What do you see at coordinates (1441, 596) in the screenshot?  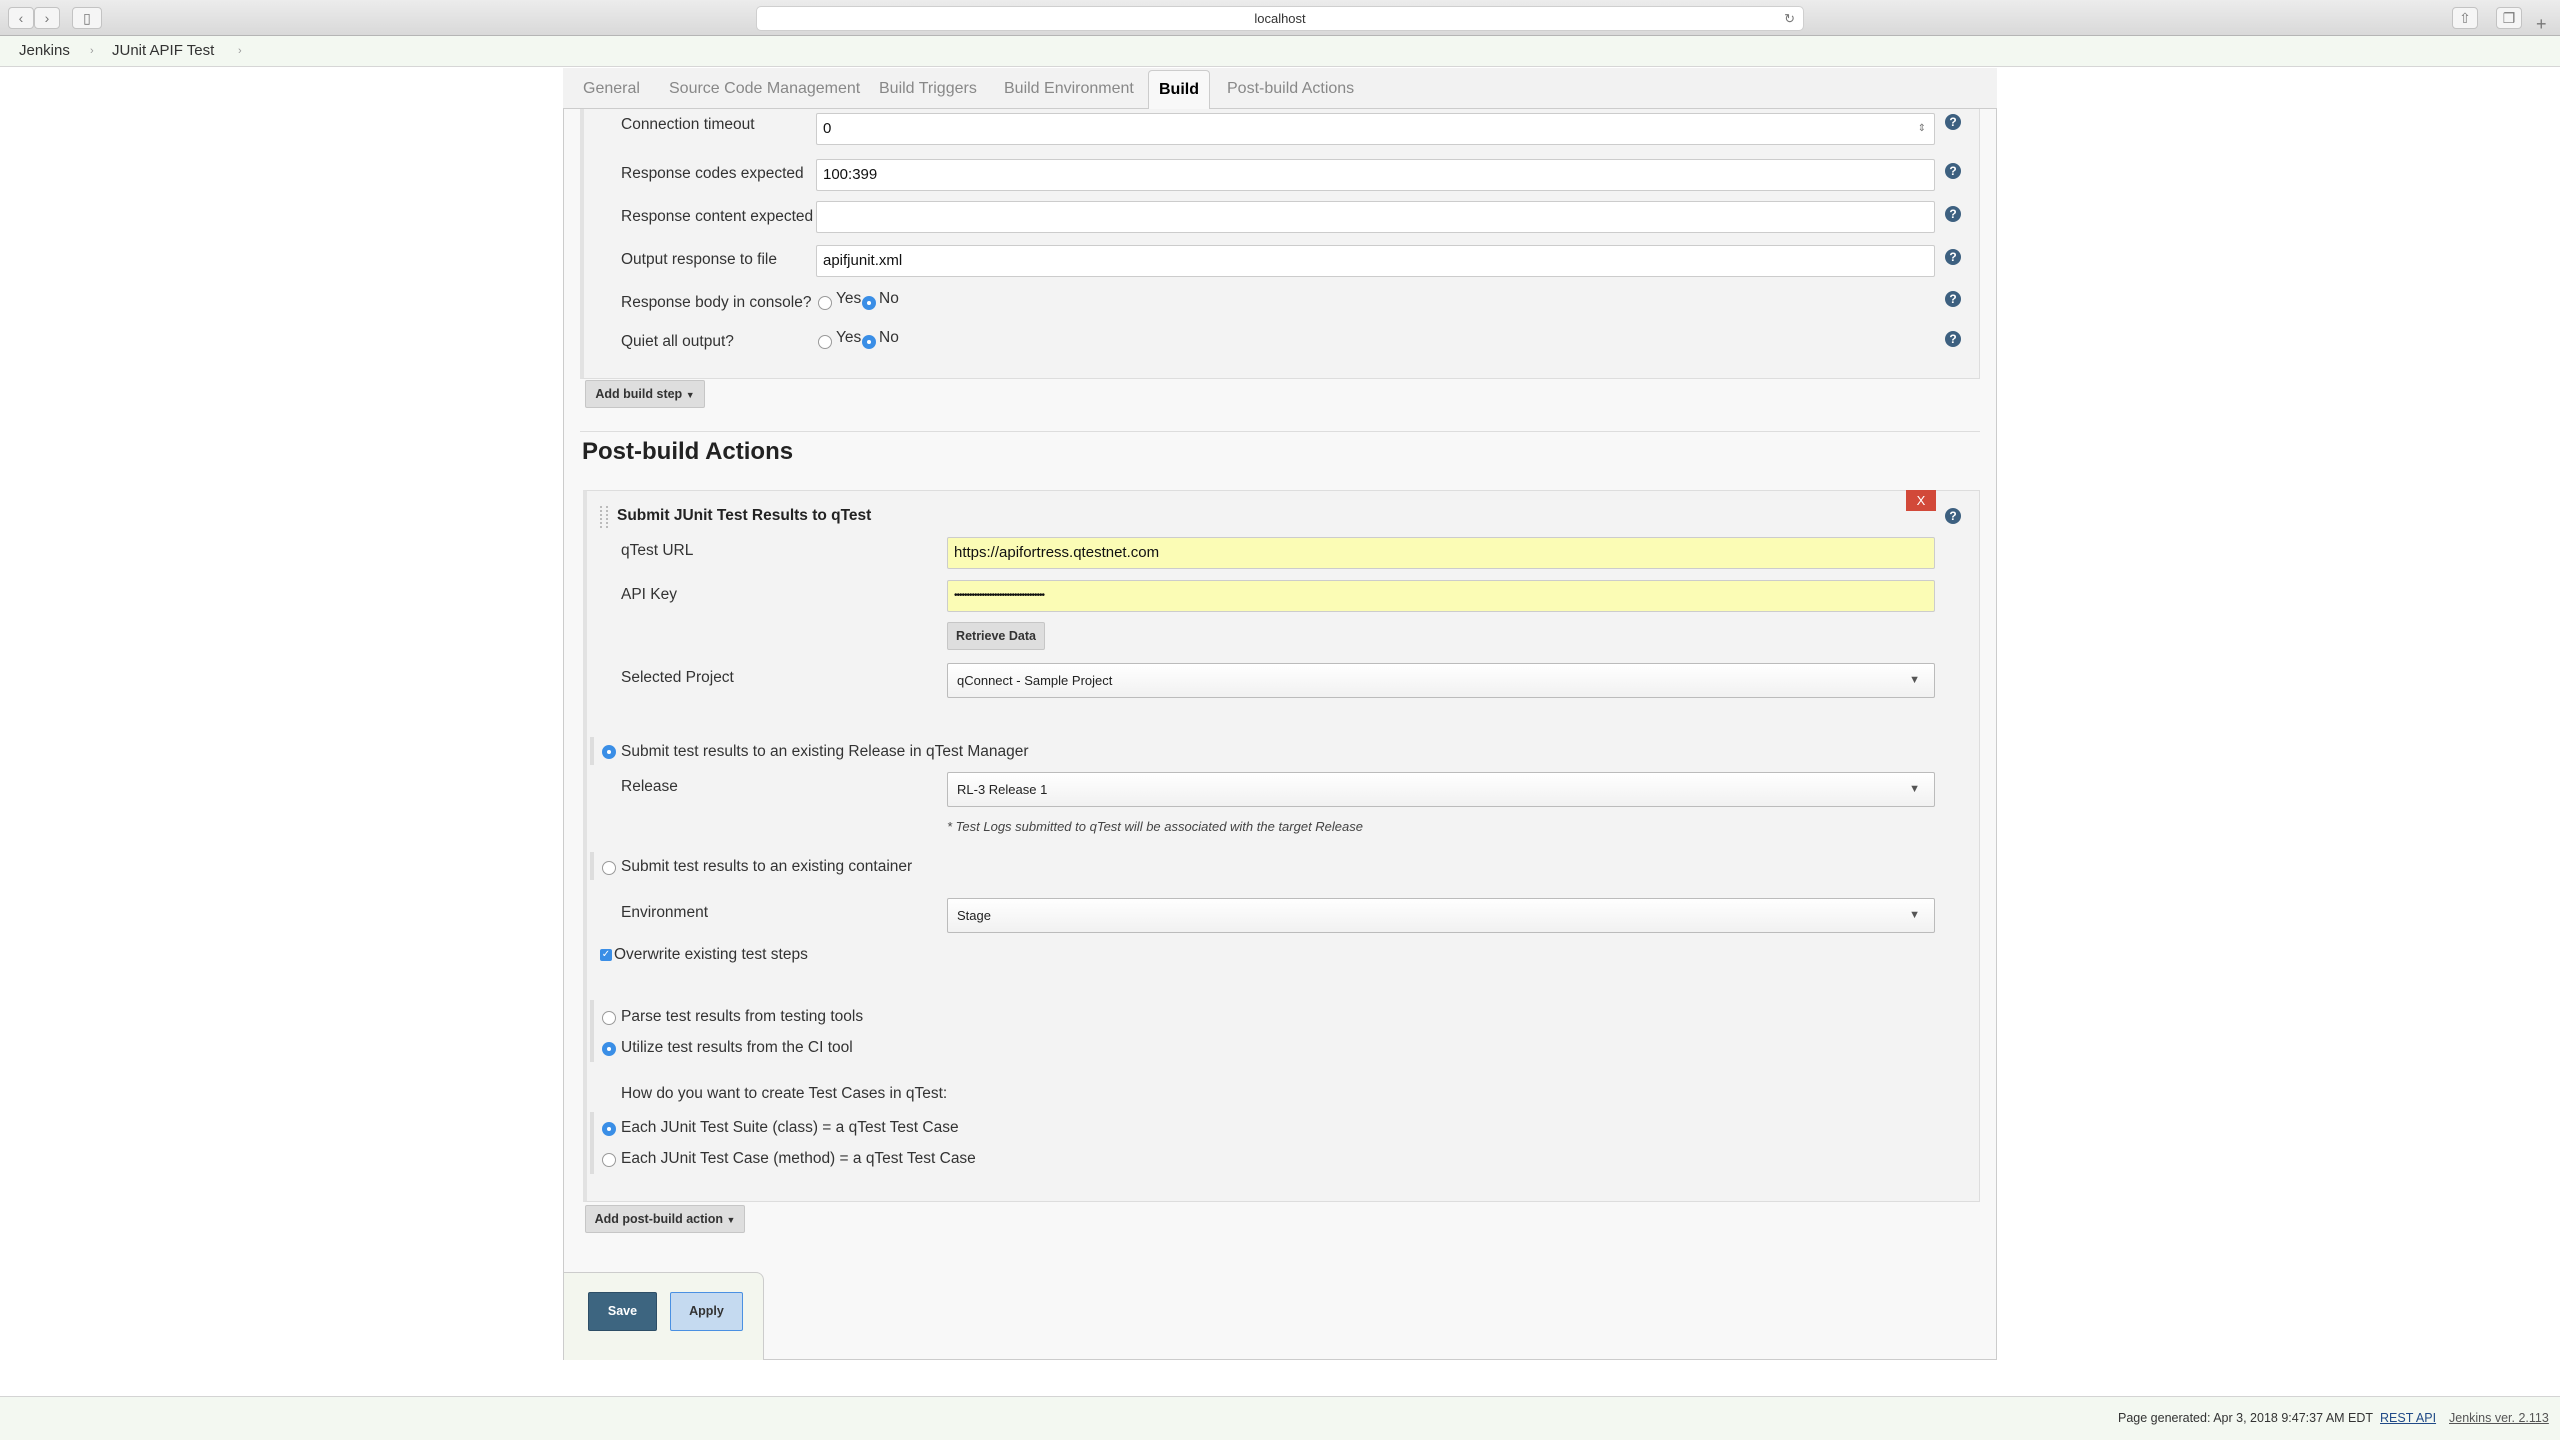 I see `api-key-input: ••••••••••••••••••••••••••••••••••••` at bounding box center [1441, 596].